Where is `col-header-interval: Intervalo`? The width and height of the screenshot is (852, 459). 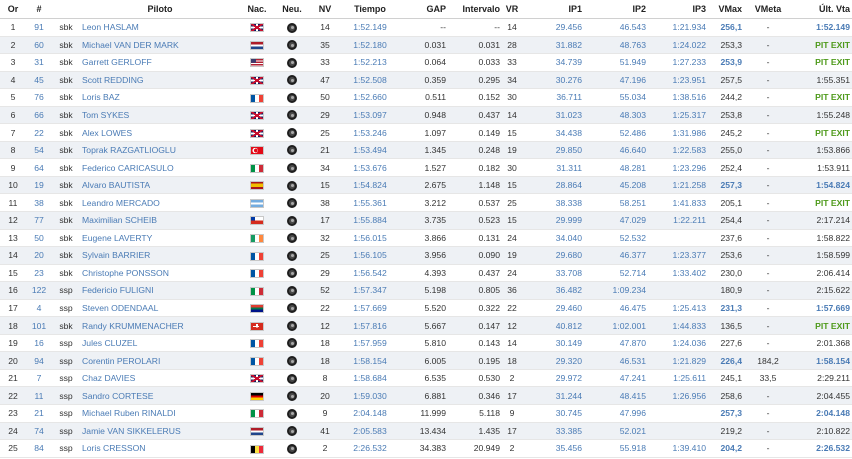
col-header-interval: Intervalo is located at coordinates (475, 9).